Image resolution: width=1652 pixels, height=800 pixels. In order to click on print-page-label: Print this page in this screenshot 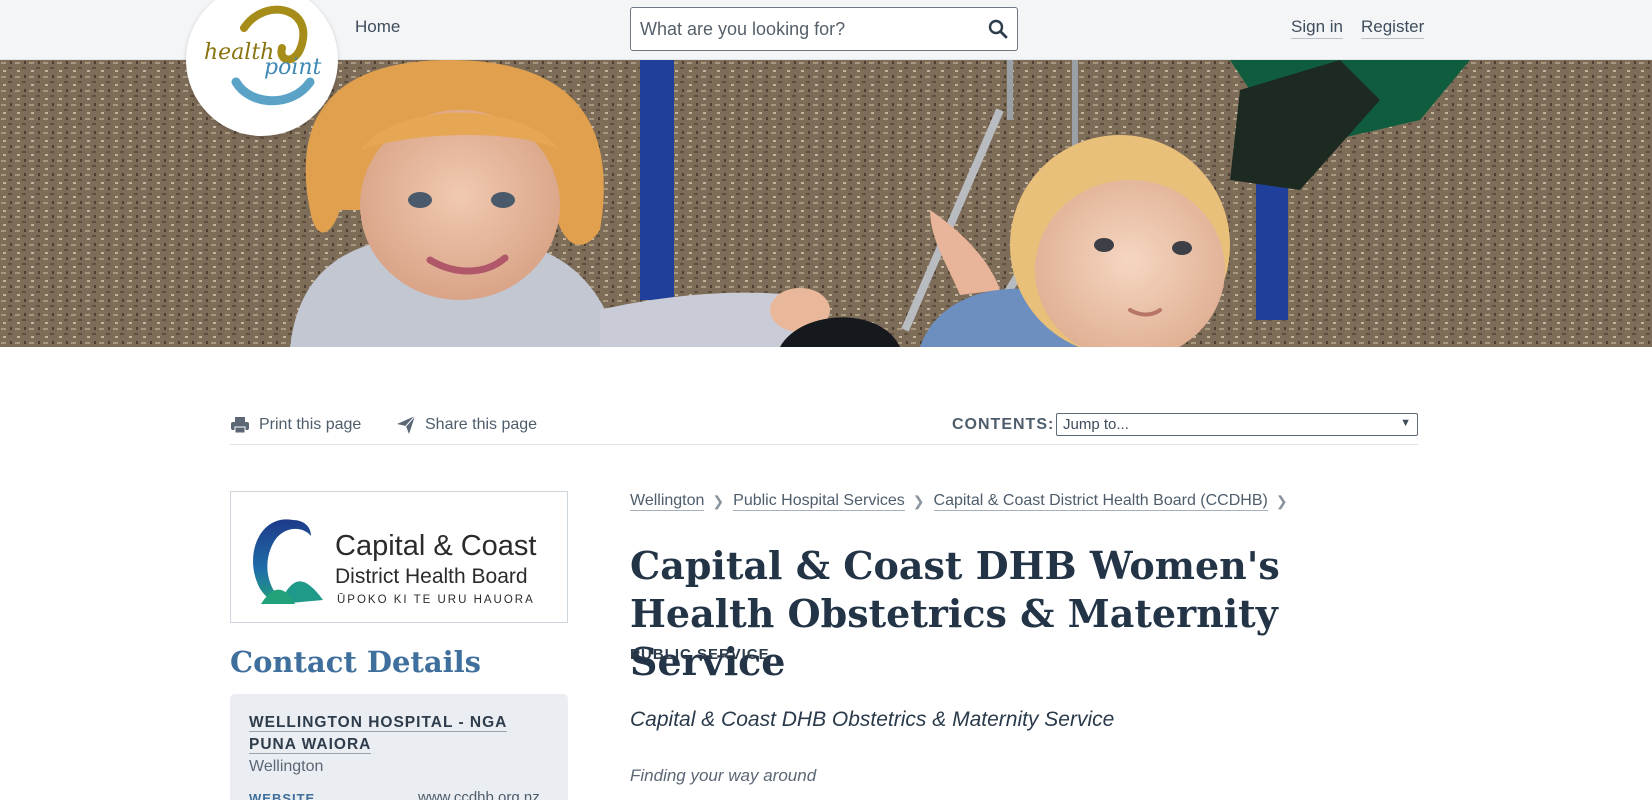, I will do `click(310, 424)`.